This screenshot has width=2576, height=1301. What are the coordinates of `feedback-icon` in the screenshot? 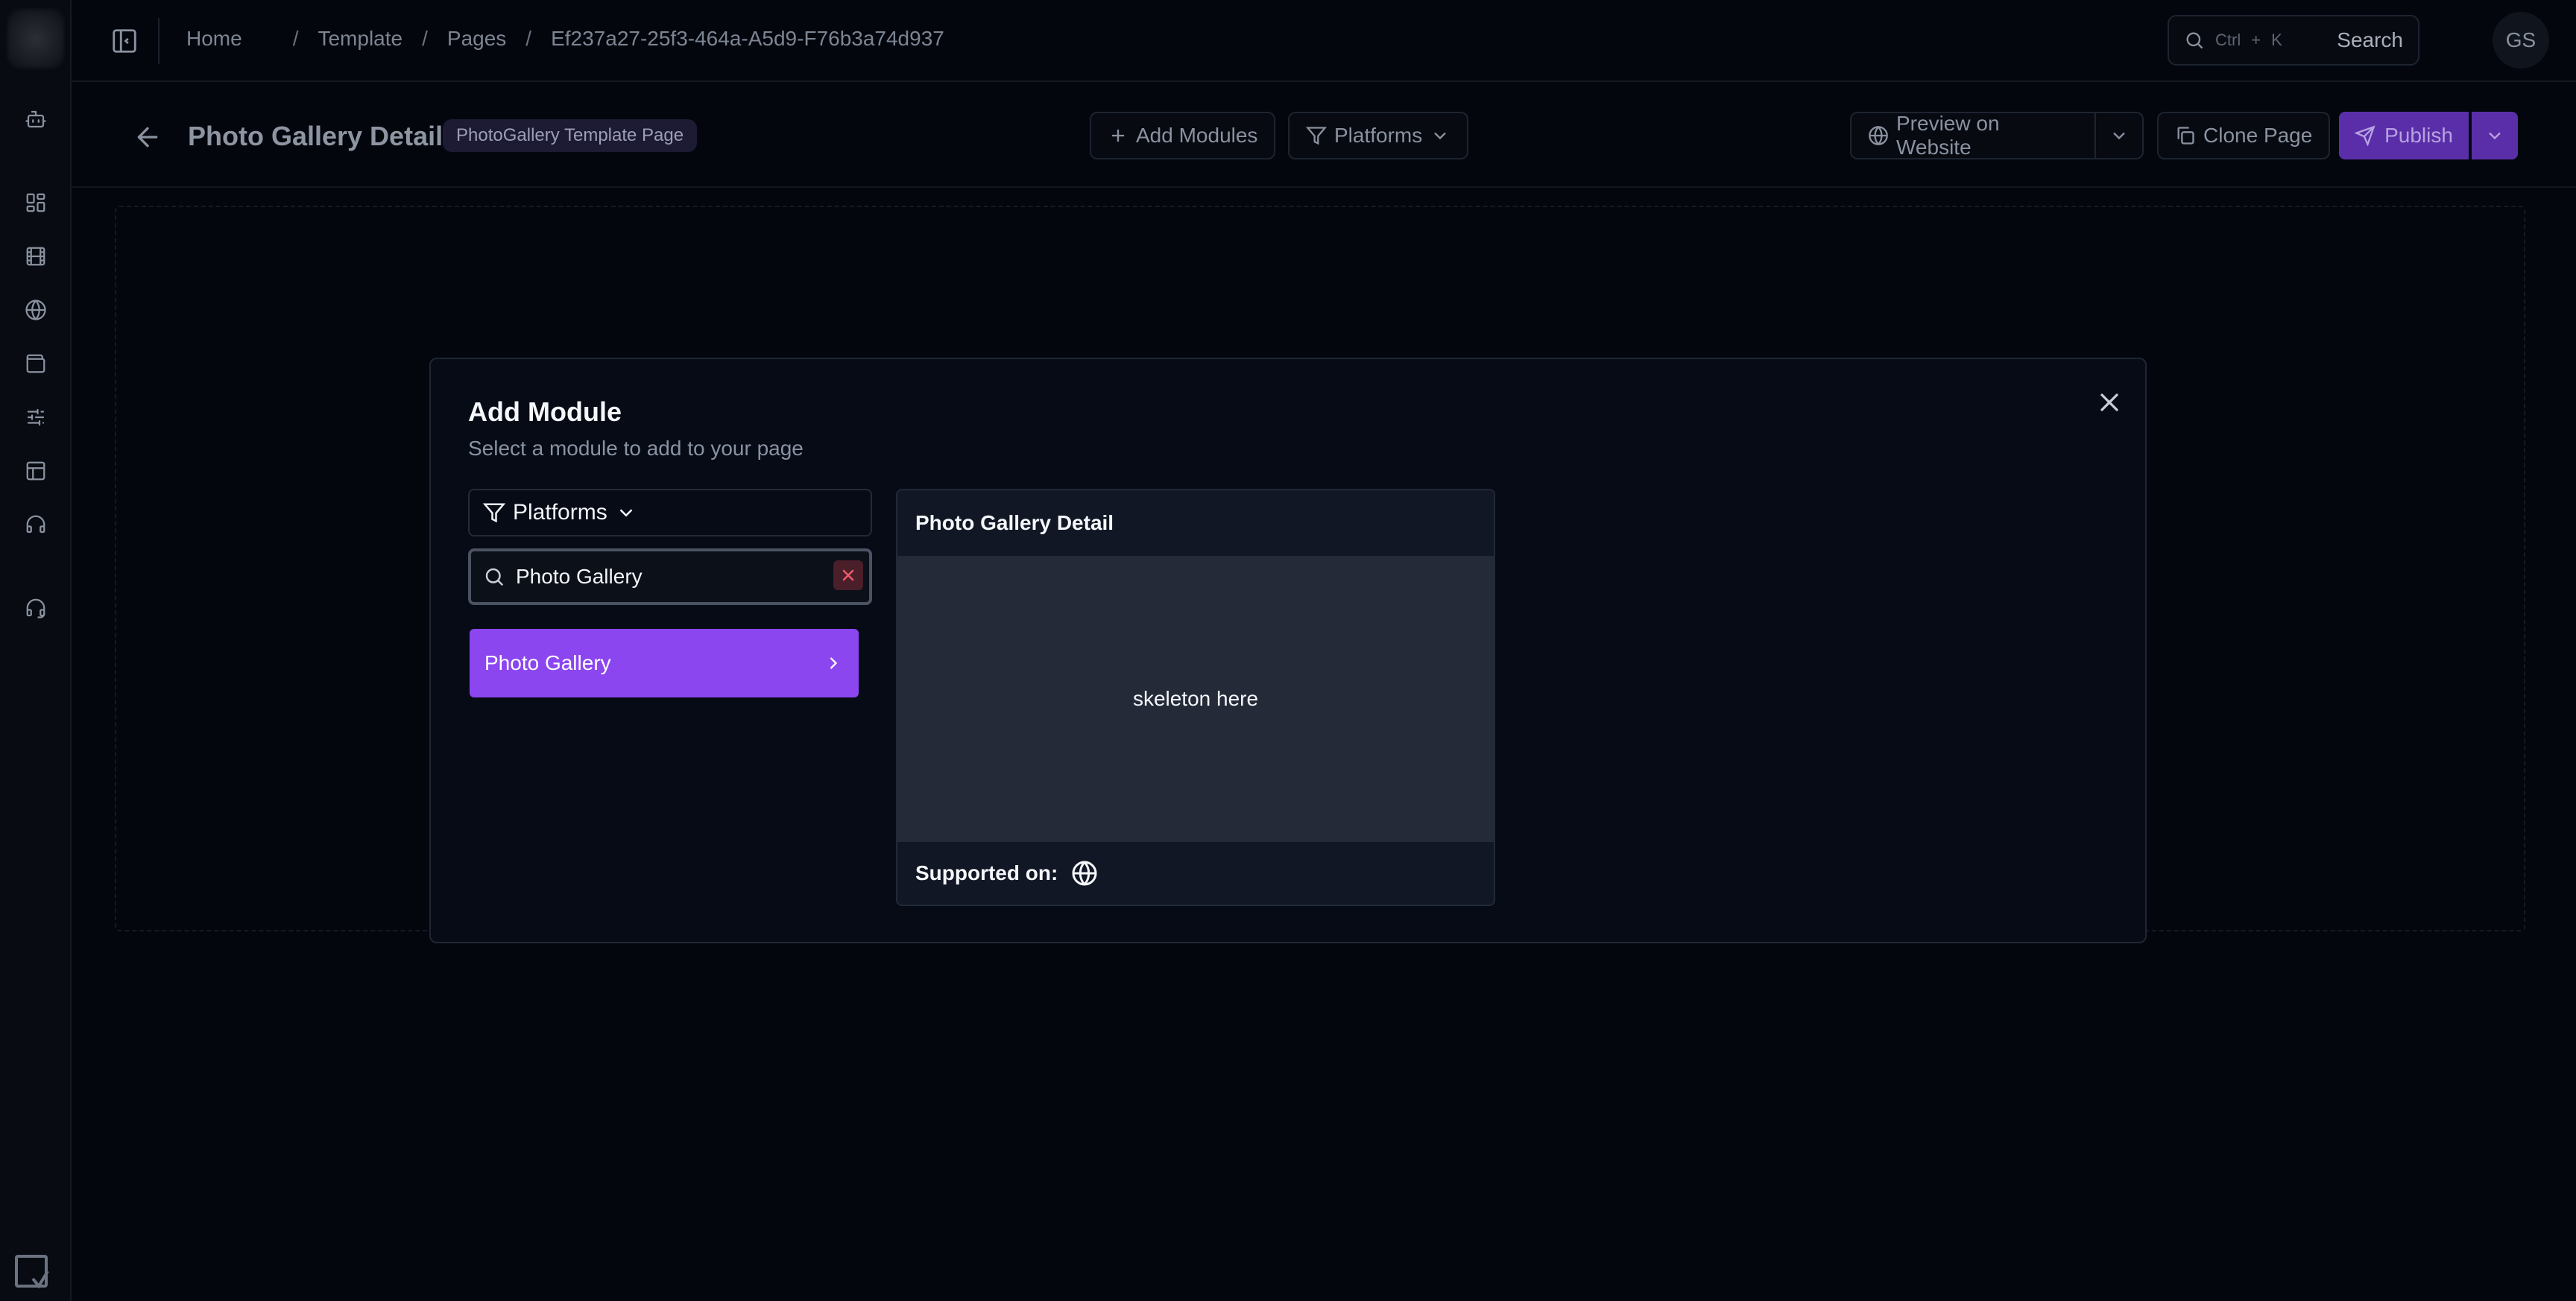 It's located at (33, 1273).